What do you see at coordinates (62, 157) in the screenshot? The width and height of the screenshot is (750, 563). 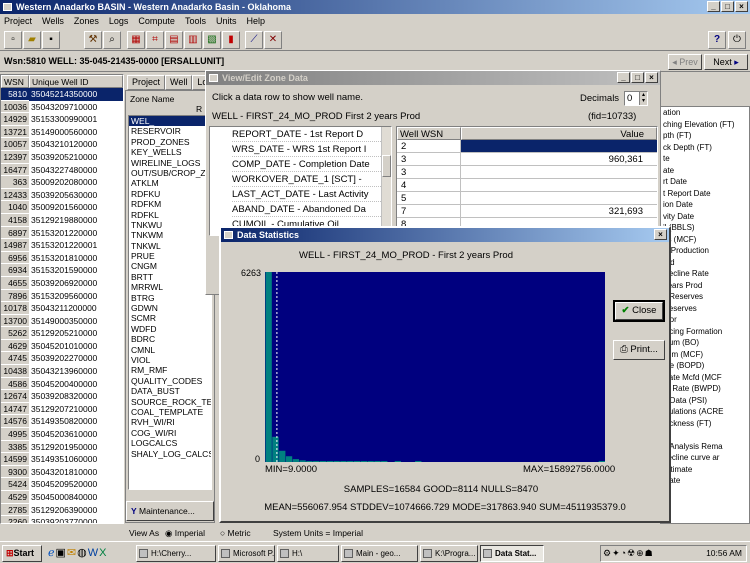 I see `table-row: 12397 35039205210000` at bounding box center [62, 157].